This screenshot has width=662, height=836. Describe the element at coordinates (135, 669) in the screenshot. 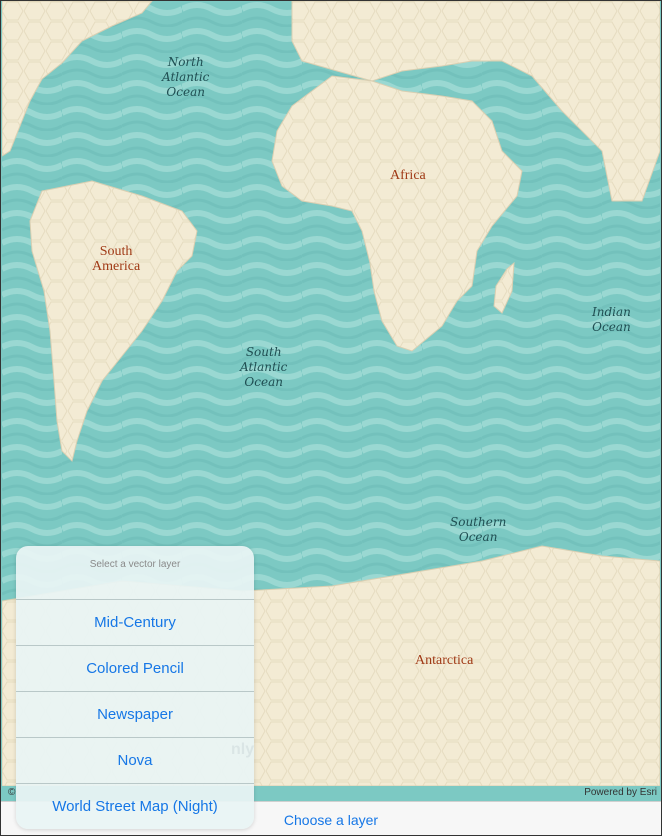

I see `layer-option-colored-pencil: Colored Pencil` at that location.